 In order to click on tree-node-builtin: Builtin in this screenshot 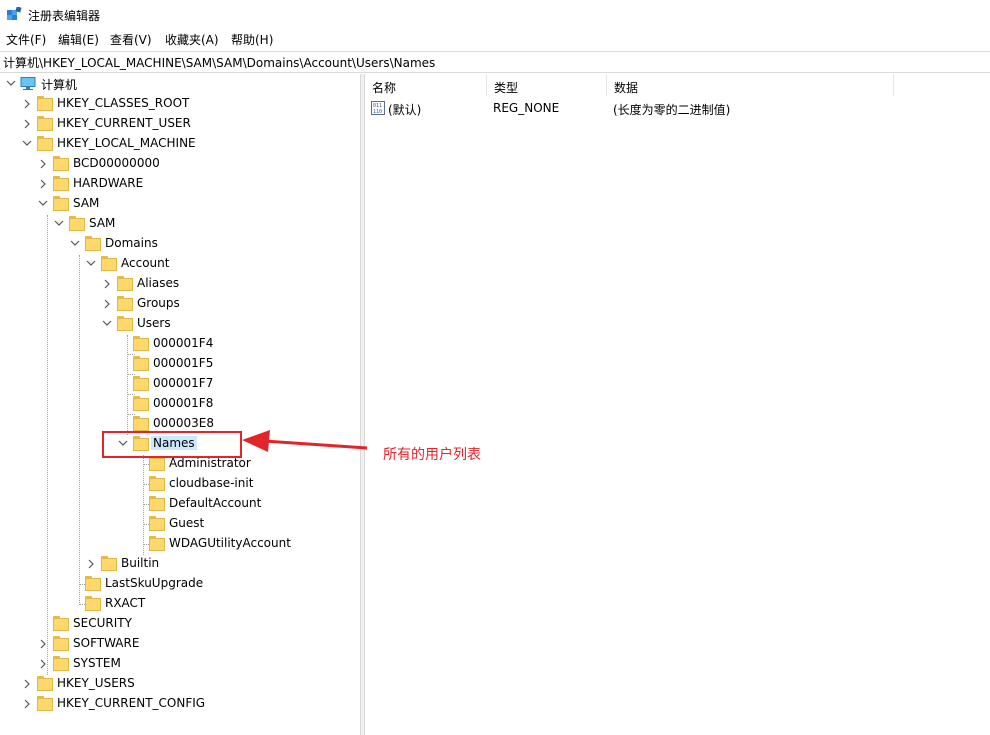, I will do `click(180, 564)`.